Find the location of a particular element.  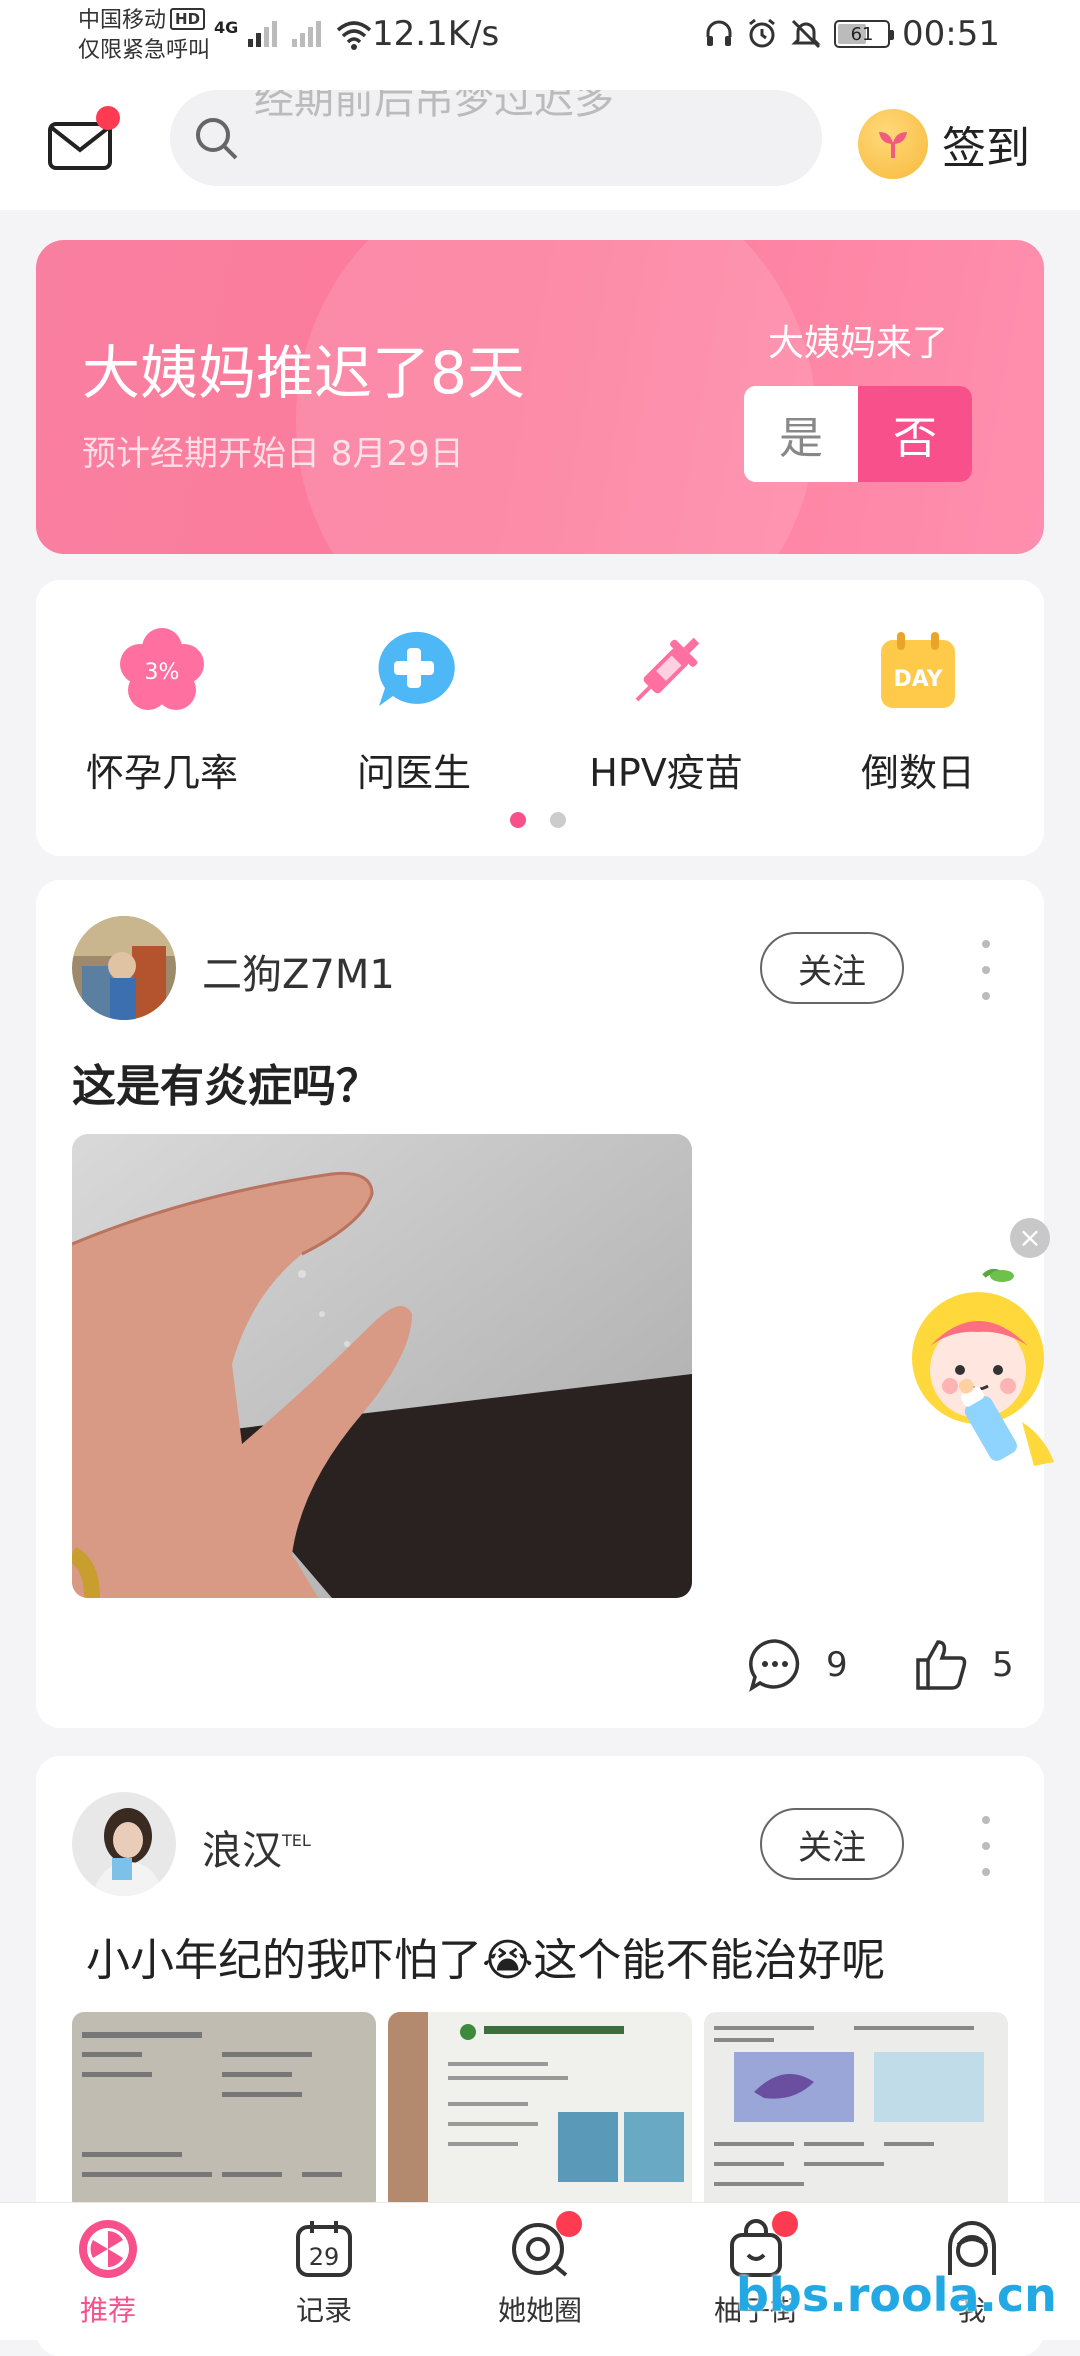

doctor-chat-icon is located at coordinates (416, 668).